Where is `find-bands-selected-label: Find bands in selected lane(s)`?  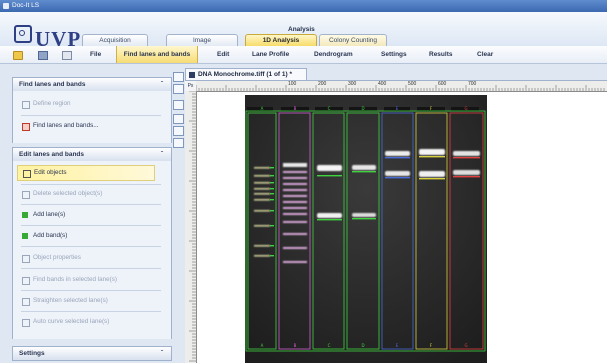 find-bands-selected-label: Find bands in selected lane(s) is located at coordinates (75, 279).